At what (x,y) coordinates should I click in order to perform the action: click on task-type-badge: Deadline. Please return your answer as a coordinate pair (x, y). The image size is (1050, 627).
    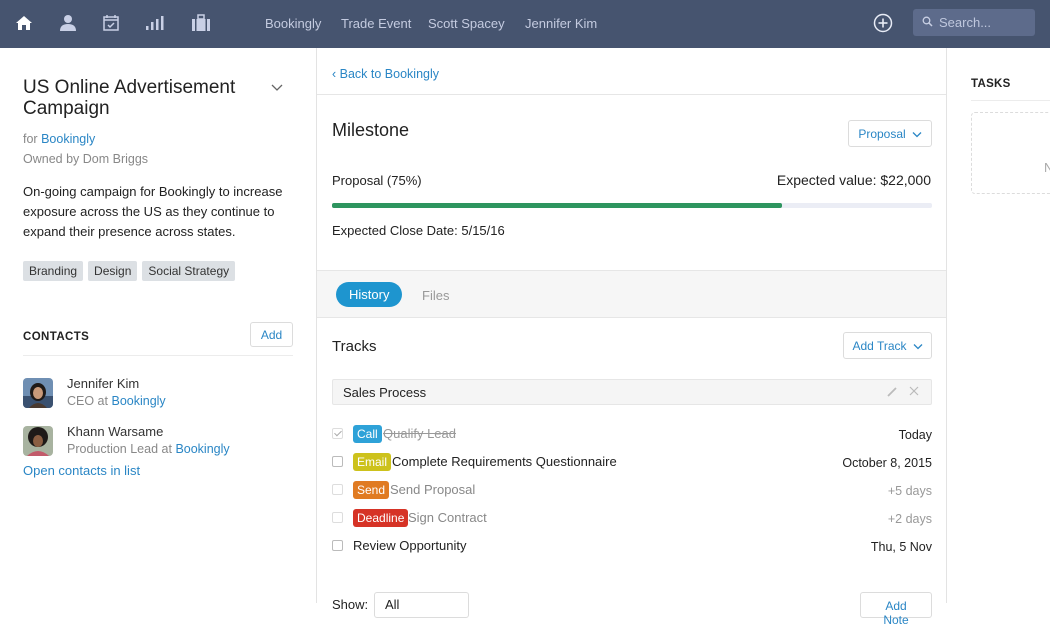
    Looking at the image, I should click on (381, 518).